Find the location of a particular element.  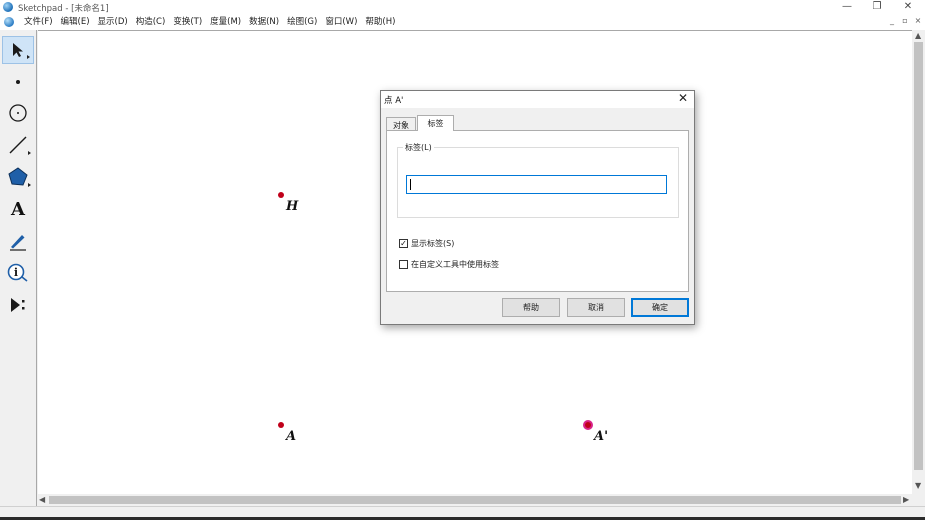

vertical-scrollbar: ▲ ▼ is located at coordinates (918, 262).